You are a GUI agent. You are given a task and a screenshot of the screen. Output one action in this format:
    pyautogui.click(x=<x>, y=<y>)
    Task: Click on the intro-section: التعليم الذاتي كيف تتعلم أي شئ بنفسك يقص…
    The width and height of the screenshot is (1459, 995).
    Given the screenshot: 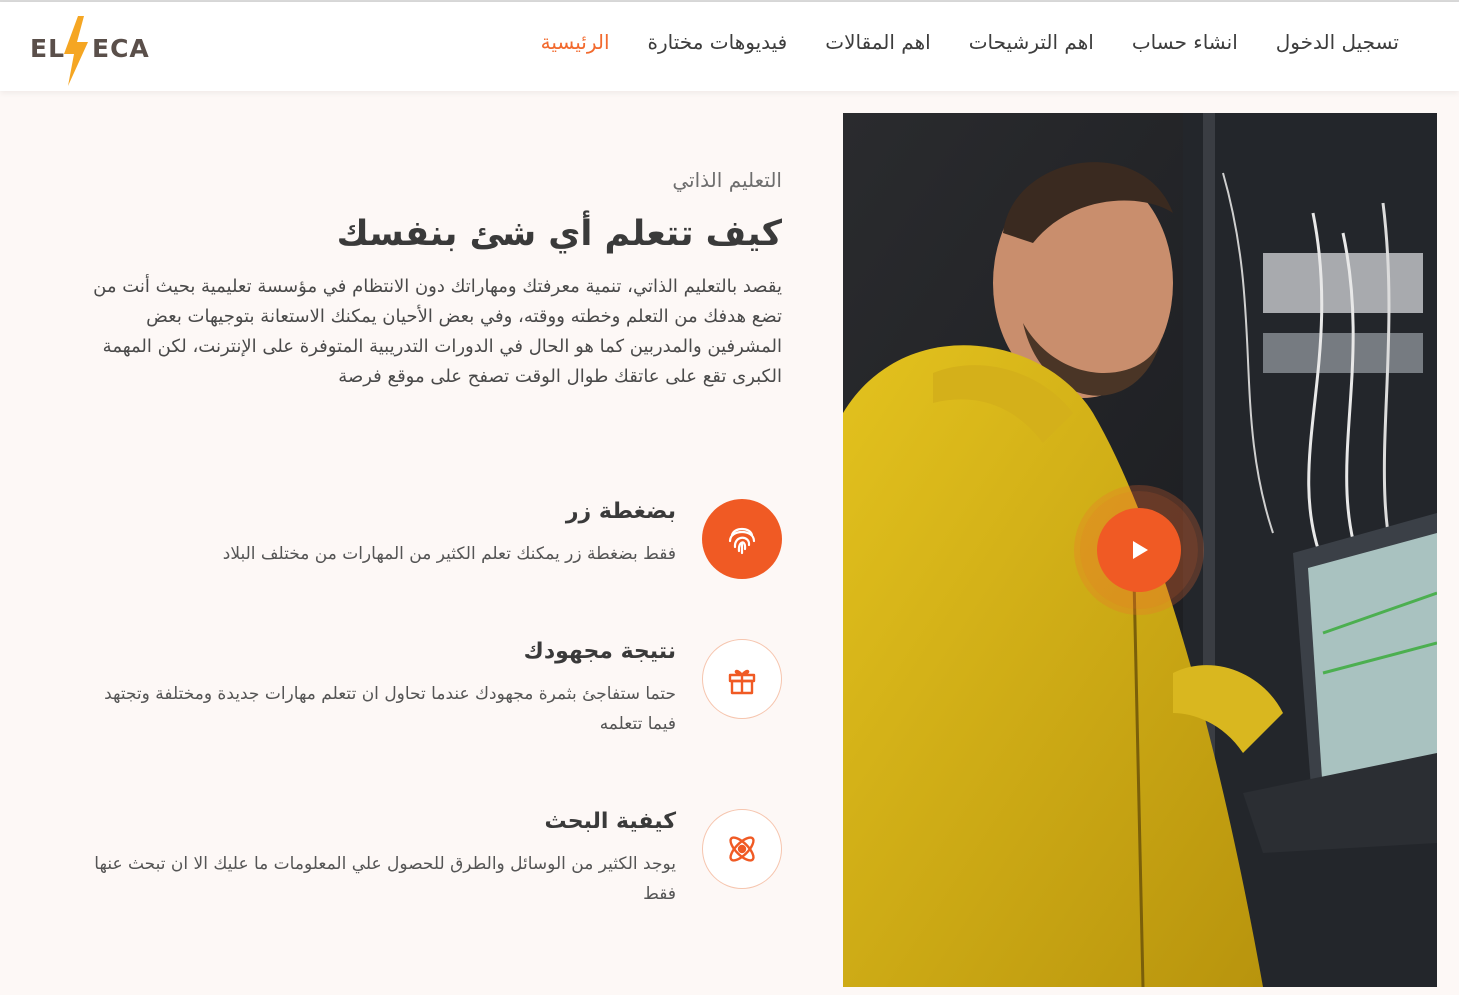 What is the action you would take?
    pyautogui.click(x=422, y=280)
    